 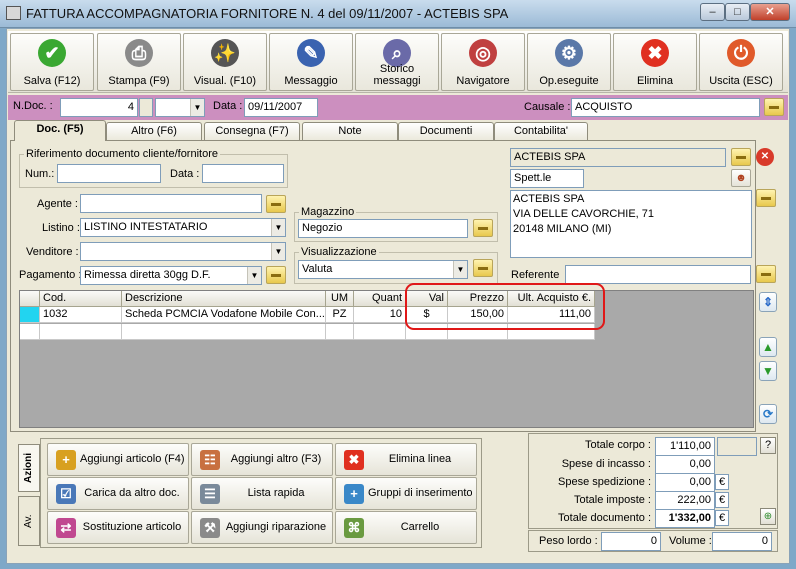 What do you see at coordinates (483, 81) in the screenshot?
I see `toolbar-button-label: Navigatore` at bounding box center [483, 81].